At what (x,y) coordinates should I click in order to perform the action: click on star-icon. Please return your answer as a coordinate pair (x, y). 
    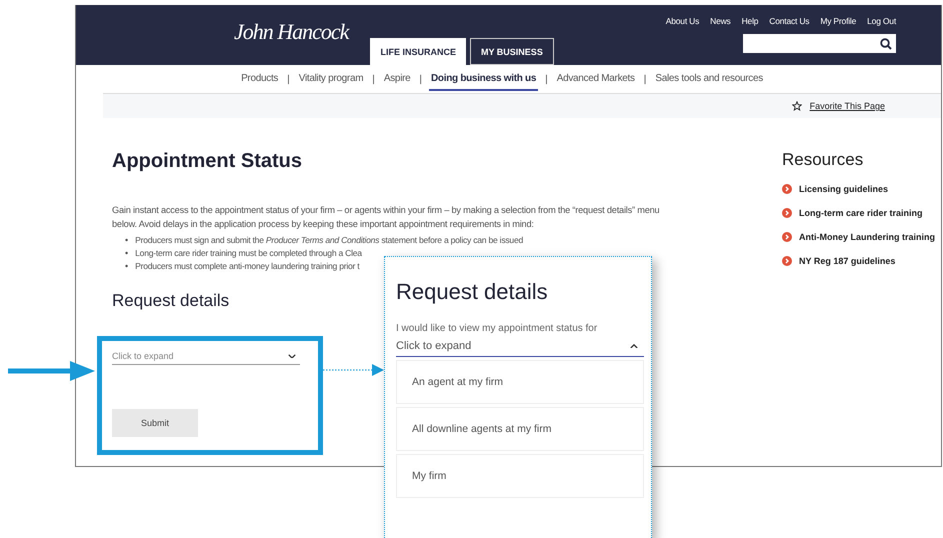
    Looking at the image, I should click on (797, 106).